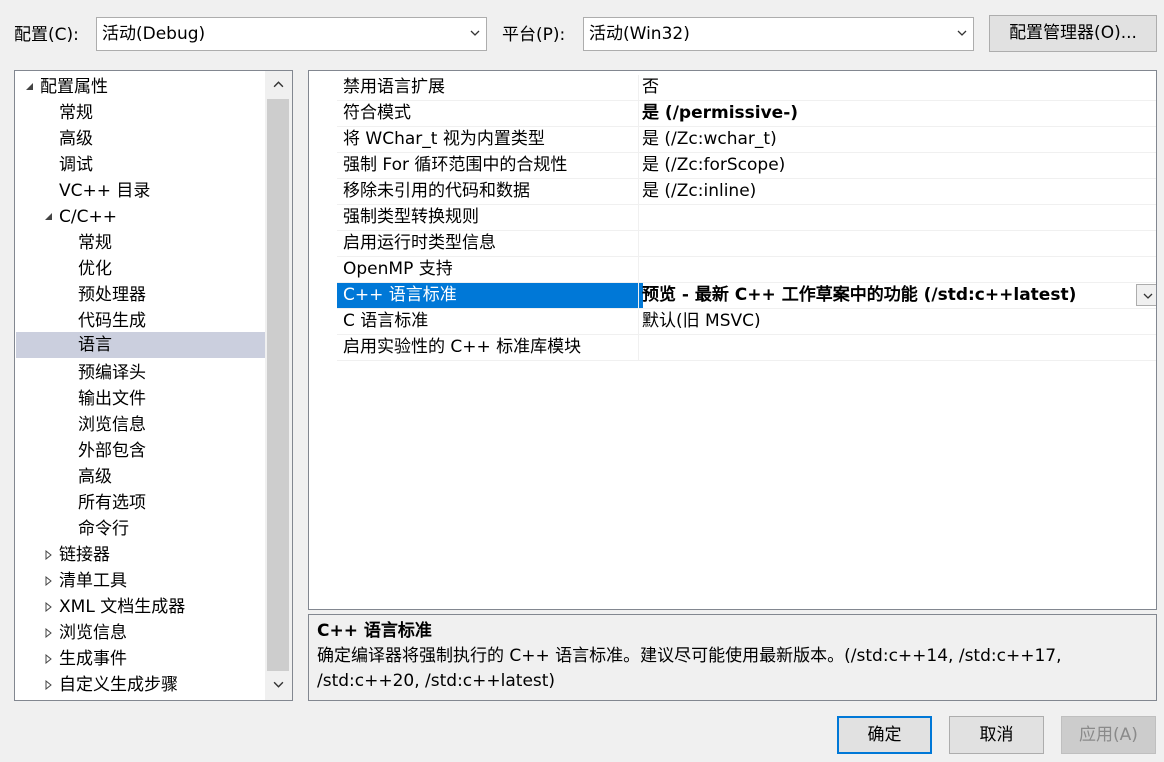  Describe the element at coordinates (1108, 735) in the screenshot. I see `apply-button: 应用(A)` at that location.